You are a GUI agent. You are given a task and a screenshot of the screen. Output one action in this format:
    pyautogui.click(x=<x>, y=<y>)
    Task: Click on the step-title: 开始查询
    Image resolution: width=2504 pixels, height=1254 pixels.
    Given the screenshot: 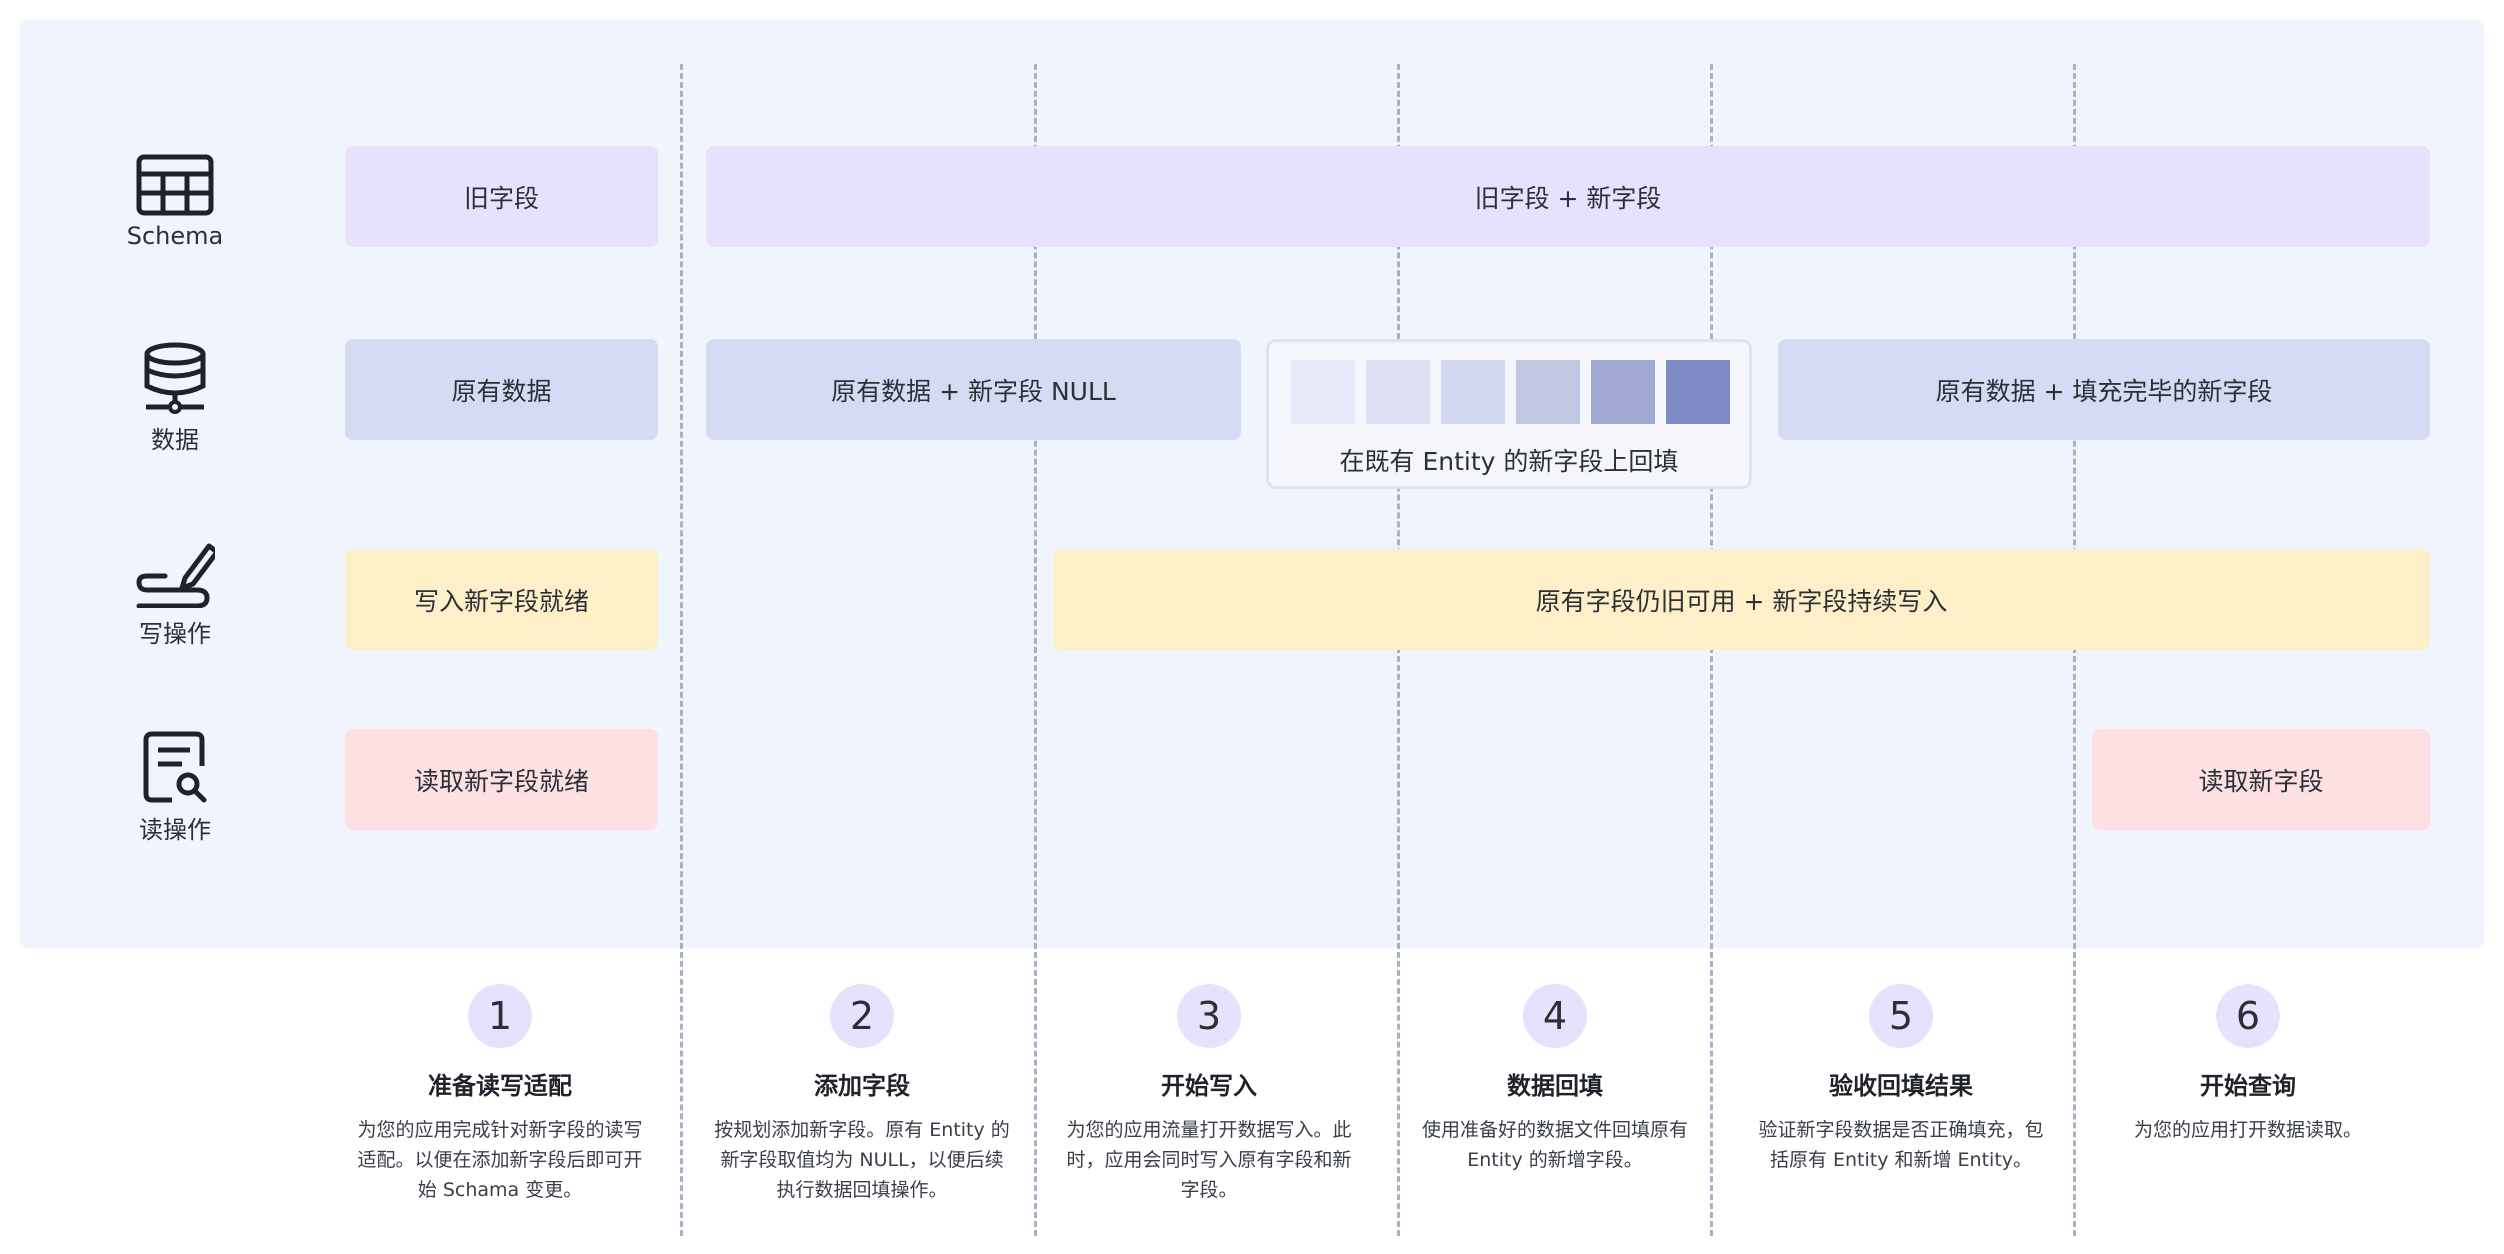 What is the action you would take?
    pyautogui.click(x=2248, y=1086)
    